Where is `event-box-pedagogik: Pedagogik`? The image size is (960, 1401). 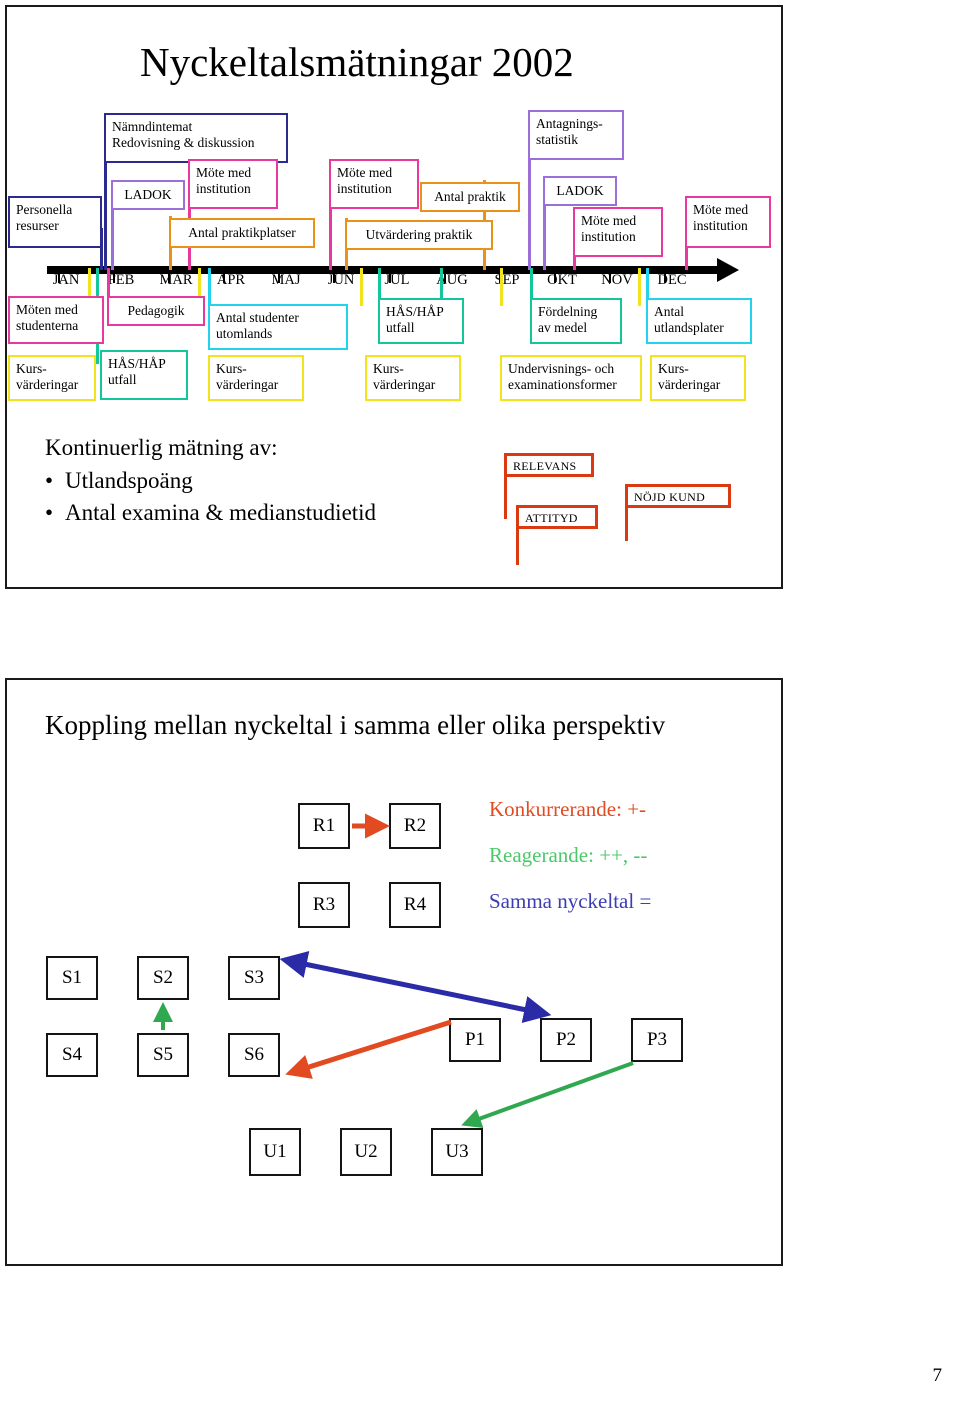 event-box-pedagogik: Pedagogik is located at coordinates (156, 311).